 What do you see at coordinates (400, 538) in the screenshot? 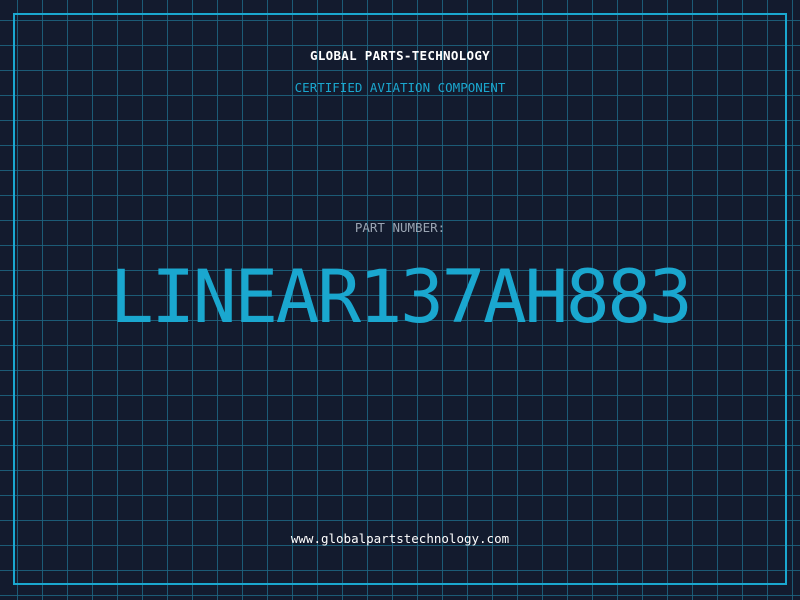
I see `website-url: www.globalpartstechnology.com` at bounding box center [400, 538].